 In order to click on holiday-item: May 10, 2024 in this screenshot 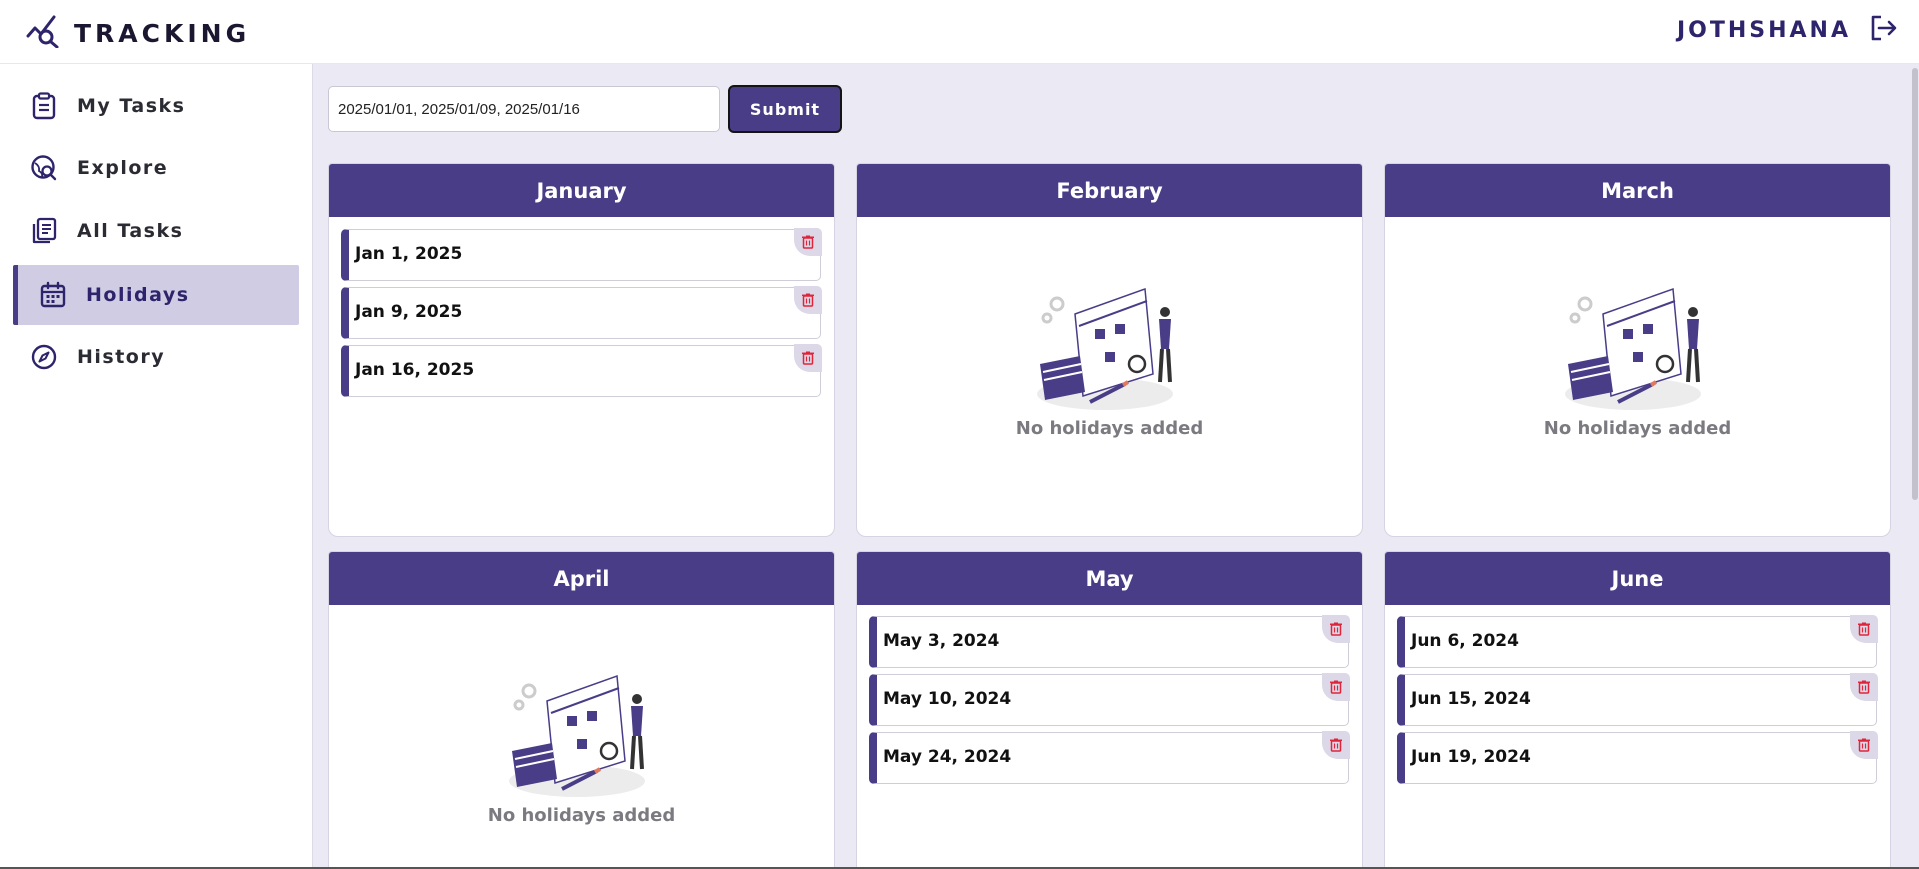, I will do `click(1109, 699)`.